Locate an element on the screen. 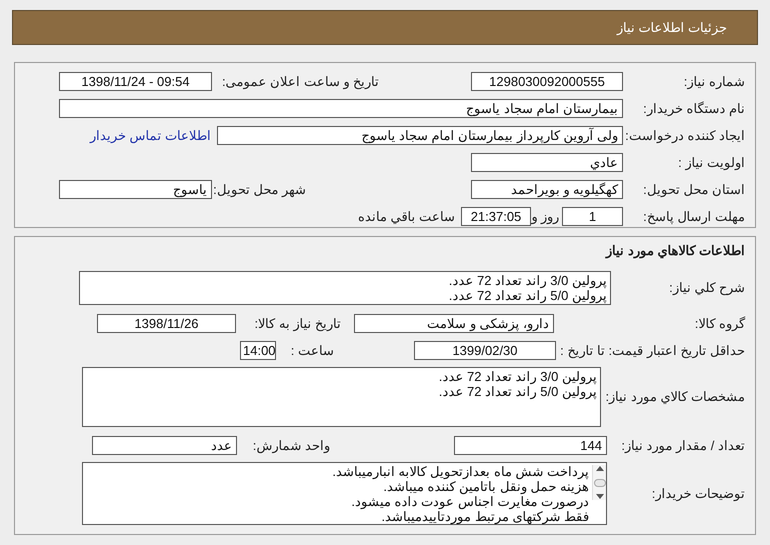 The image size is (770, 545). text-field: 1398/11/24 - 09:54 is located at coordinates (135, 81).